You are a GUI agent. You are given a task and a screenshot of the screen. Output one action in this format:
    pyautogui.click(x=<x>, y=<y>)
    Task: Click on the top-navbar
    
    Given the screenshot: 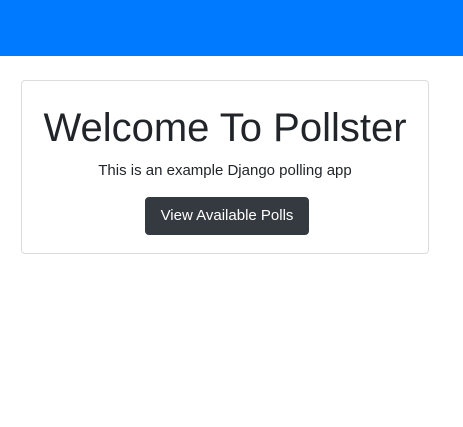 What is the action you would take?
    pyautogui.click(x=231, y=28)
    